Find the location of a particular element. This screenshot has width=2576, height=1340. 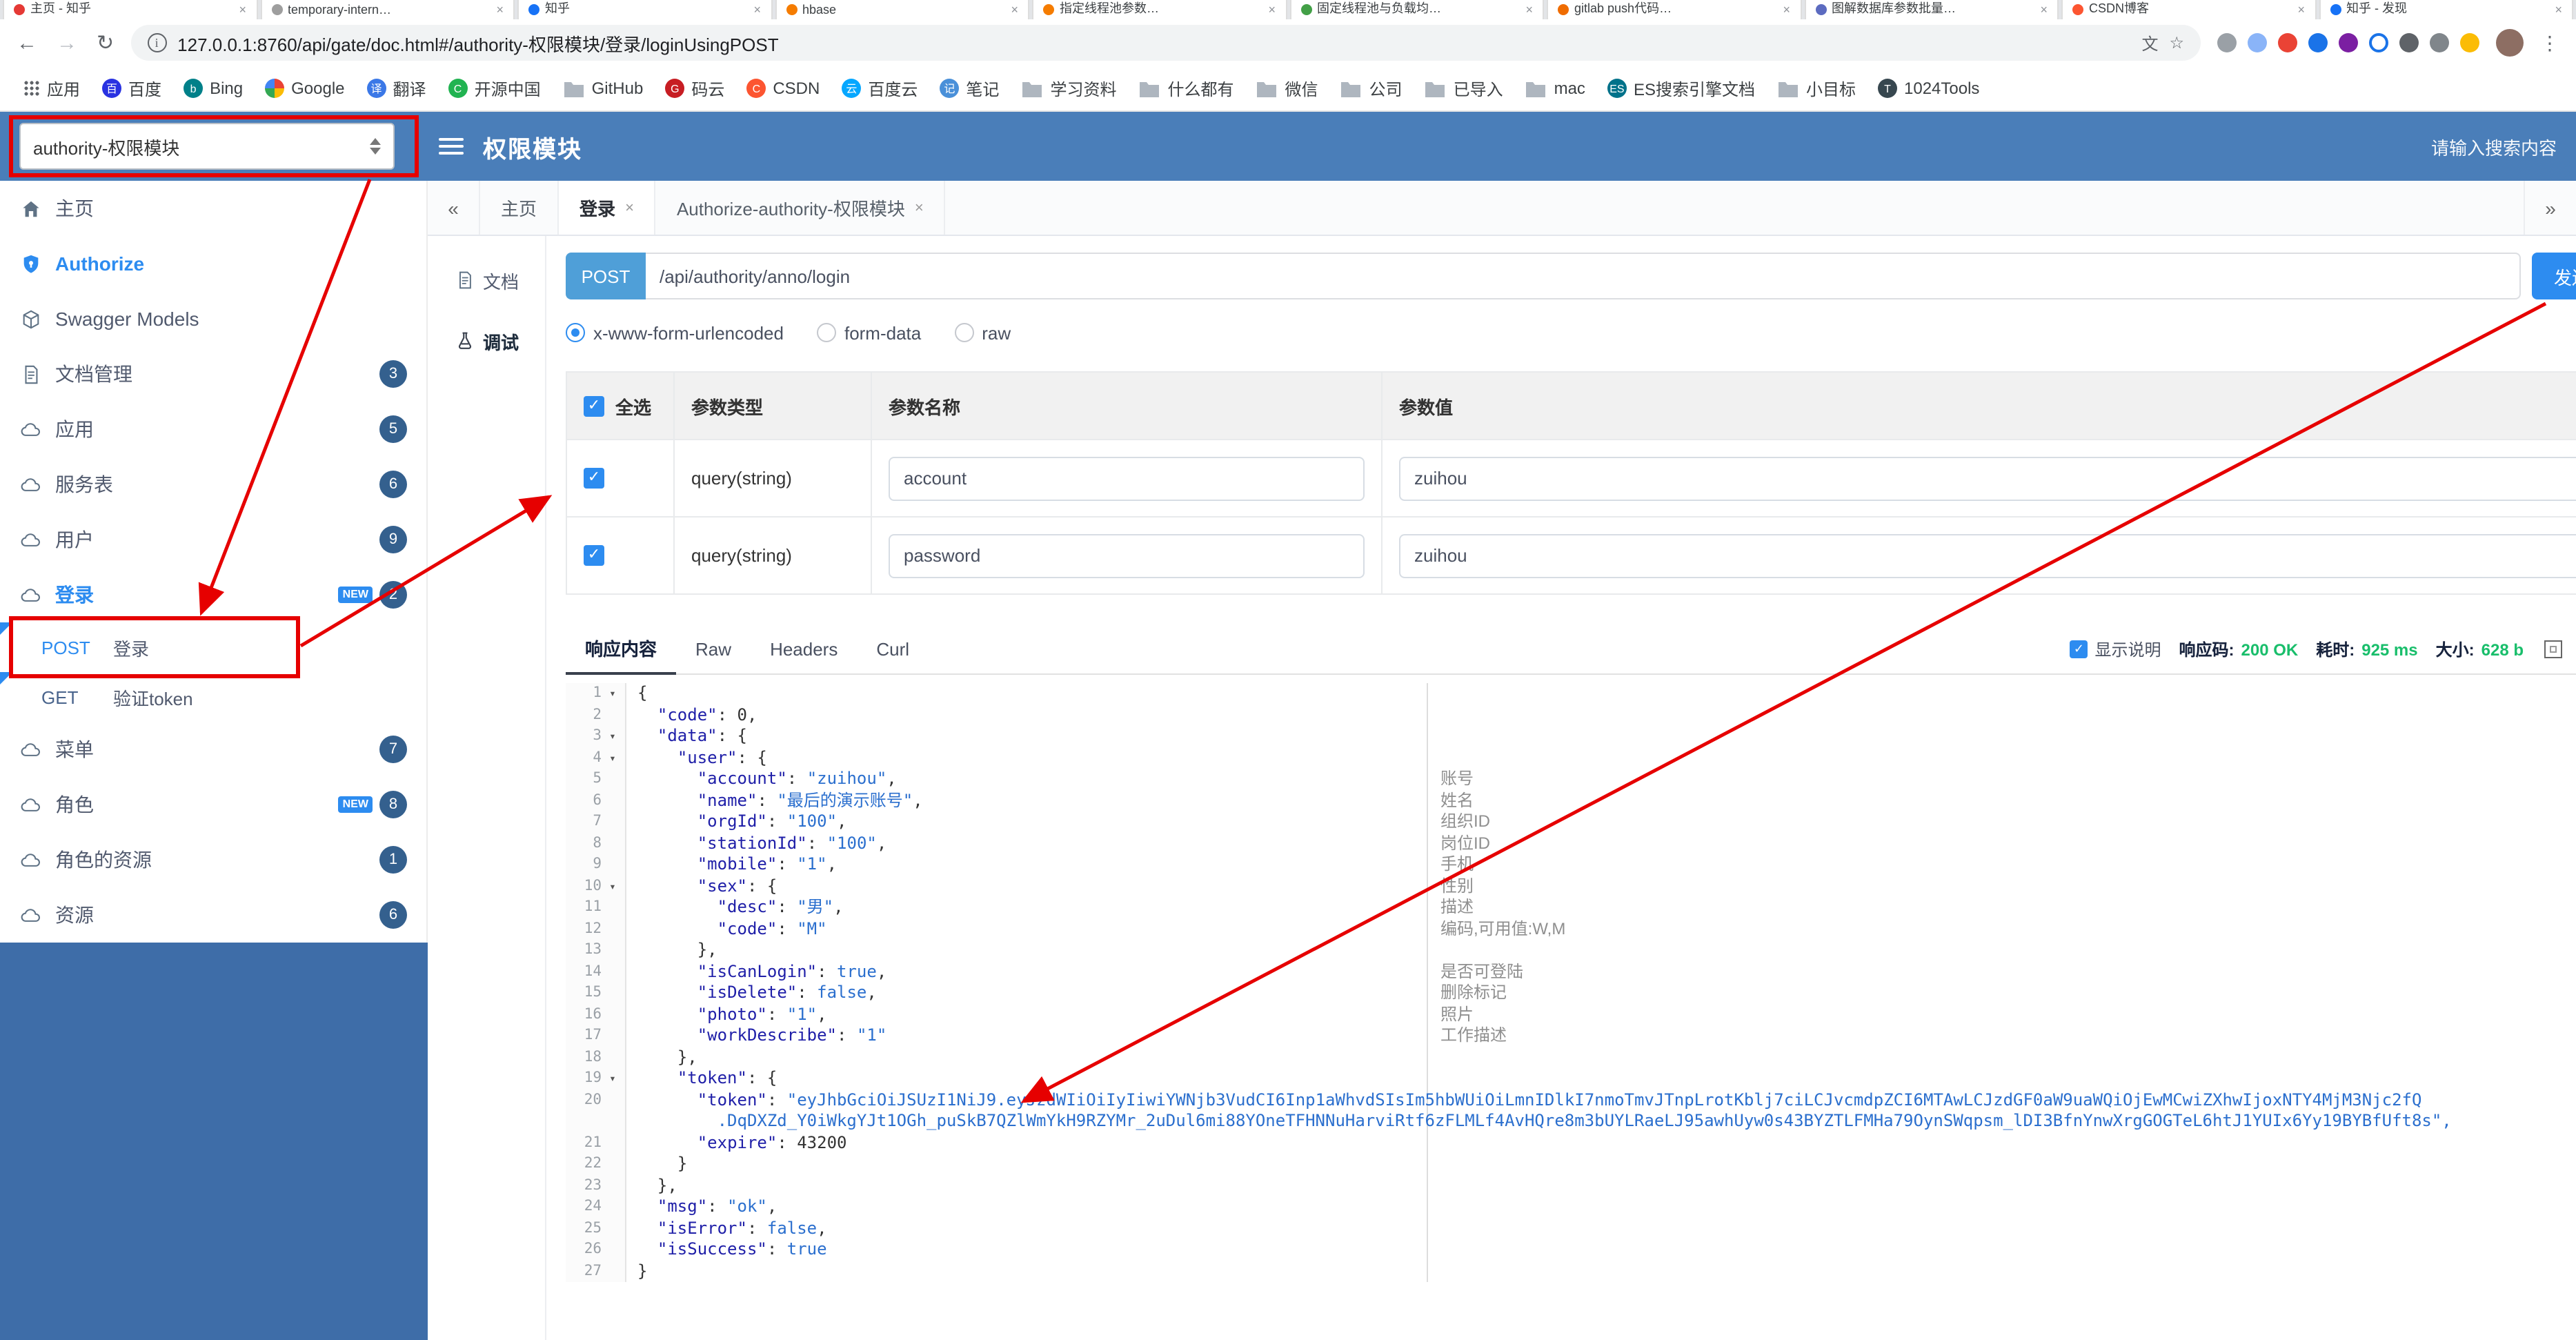

bookmark-item: 应用 is located at coordinates (52, 88).